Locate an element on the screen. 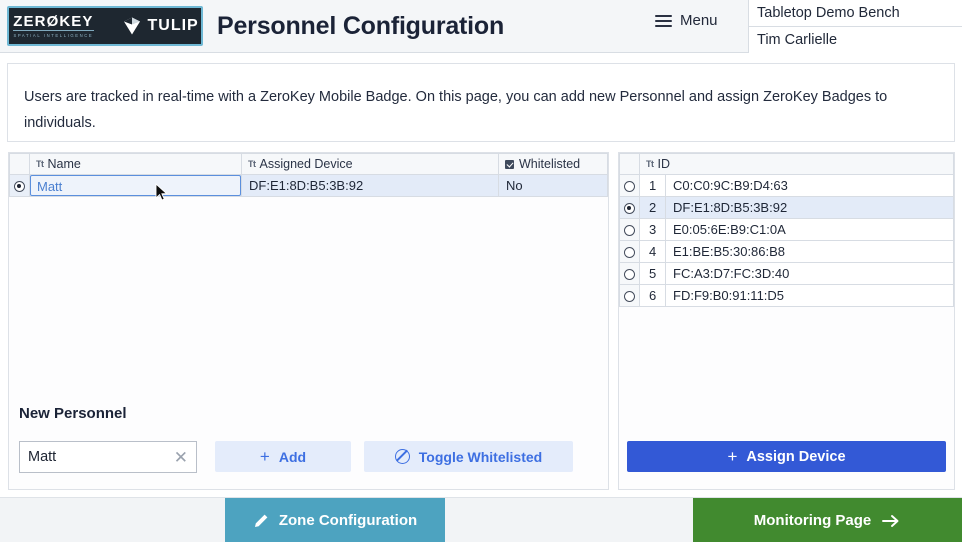  brand-logo: ZERØKEY SPATIAL INTELLIGENCE TULIP is located at coordinates (105, 26).